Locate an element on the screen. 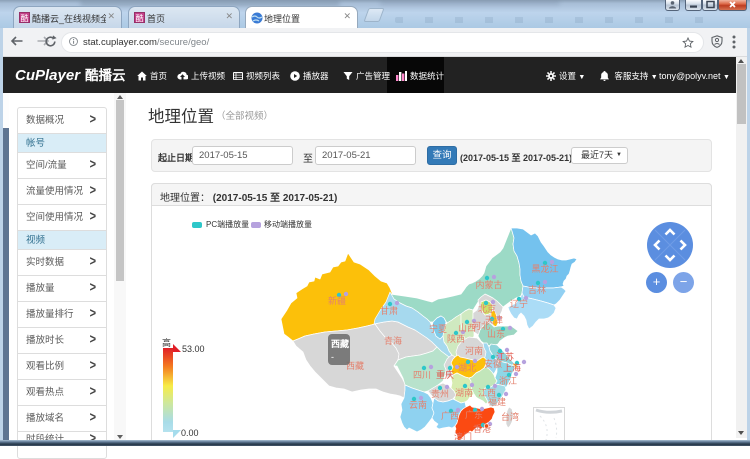 Image resolution: width=750 pixels, height=459 pixels. svg-text: 安徽 is located at coordinates (493, 363).